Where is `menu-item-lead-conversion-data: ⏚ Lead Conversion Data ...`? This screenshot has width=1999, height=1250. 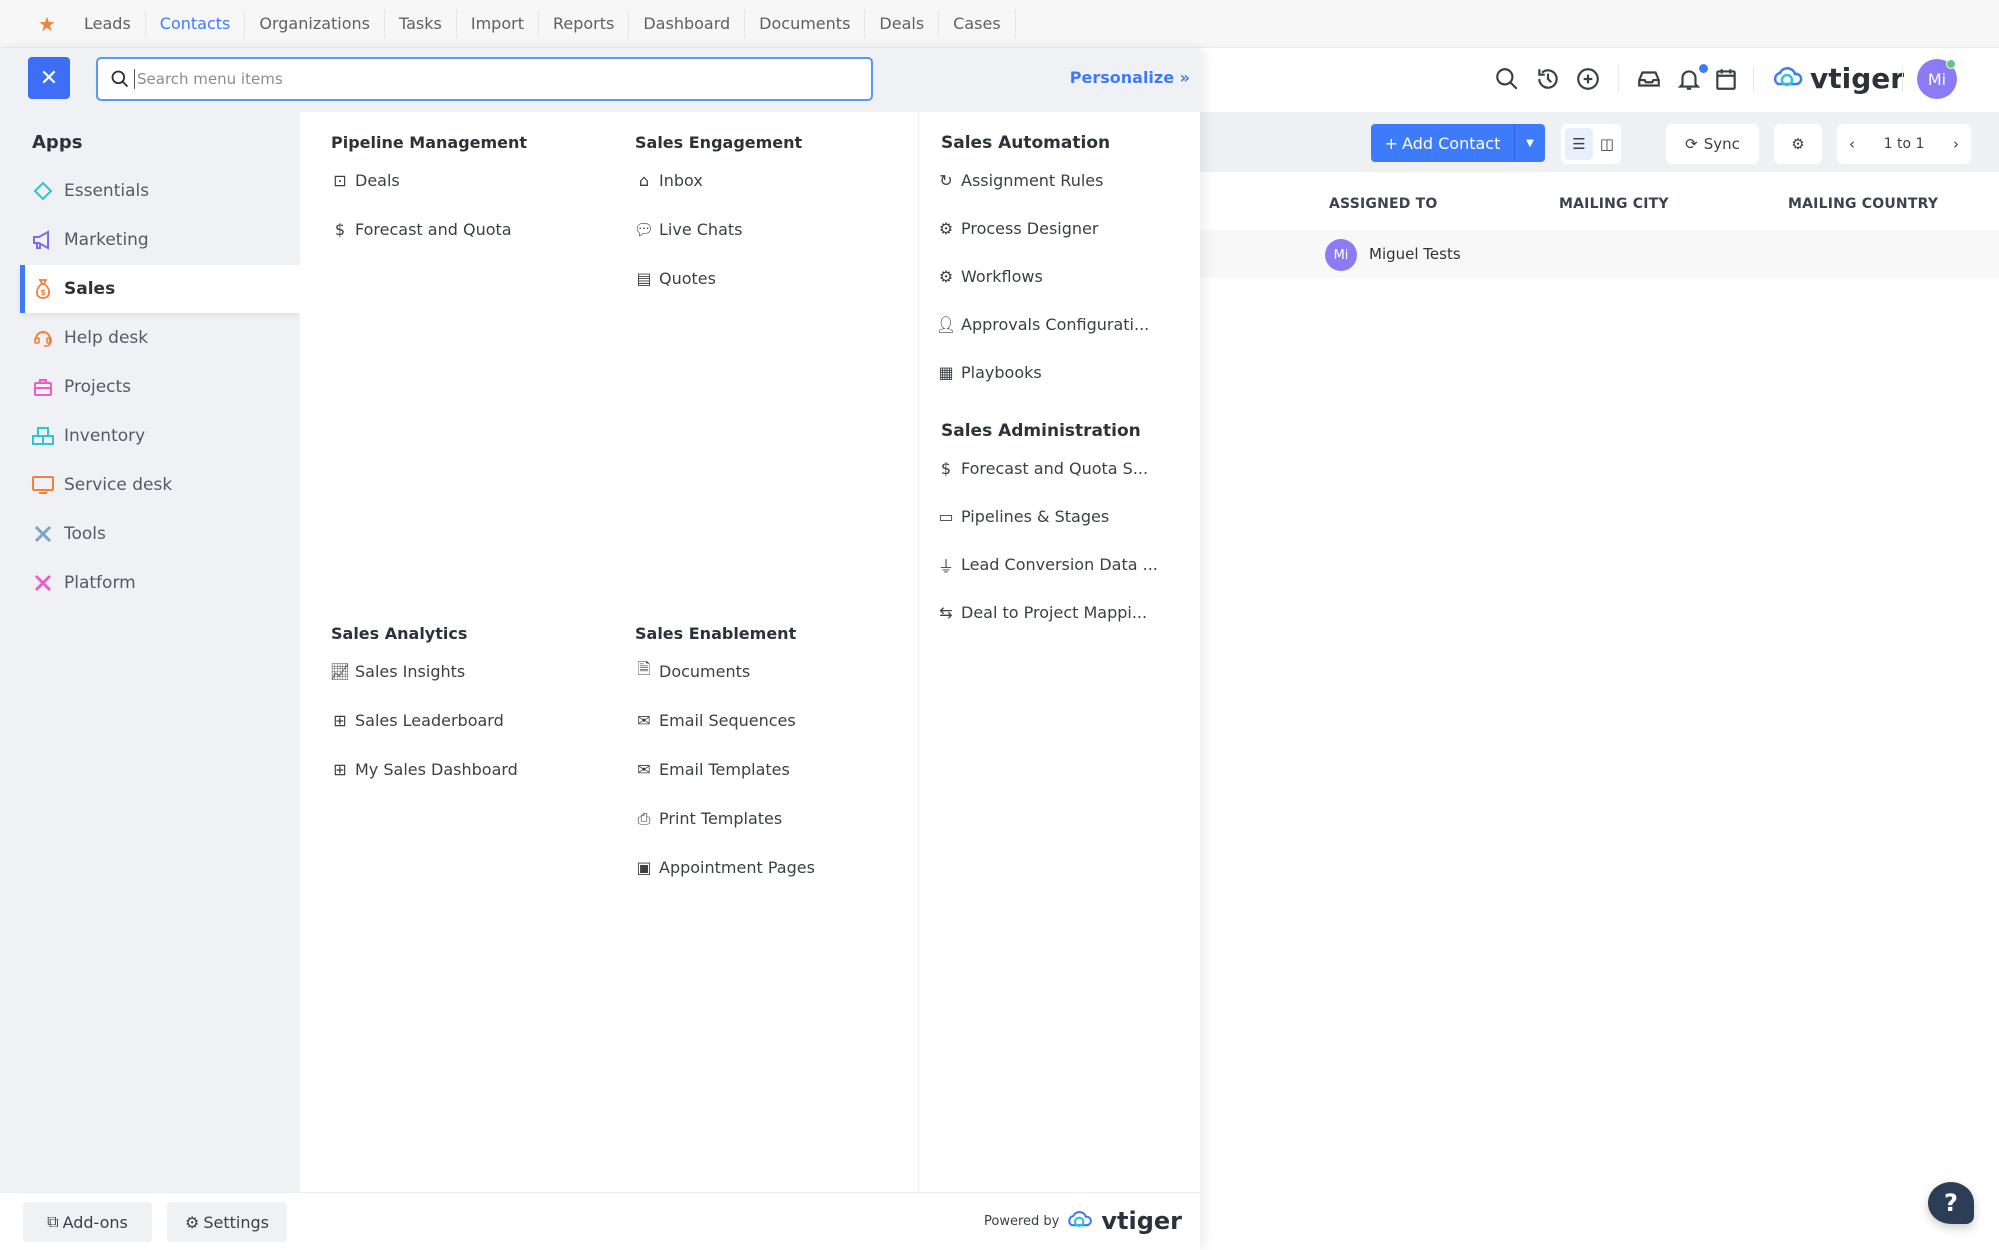 menu-item-lead-conversion-data: ⏚ Lead Conversion Data ... is located at coordinates (1047, 565).